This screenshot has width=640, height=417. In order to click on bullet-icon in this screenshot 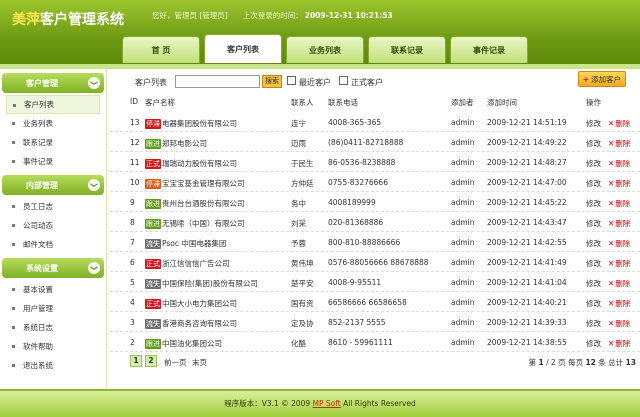, I will do `click(13, 346)`.